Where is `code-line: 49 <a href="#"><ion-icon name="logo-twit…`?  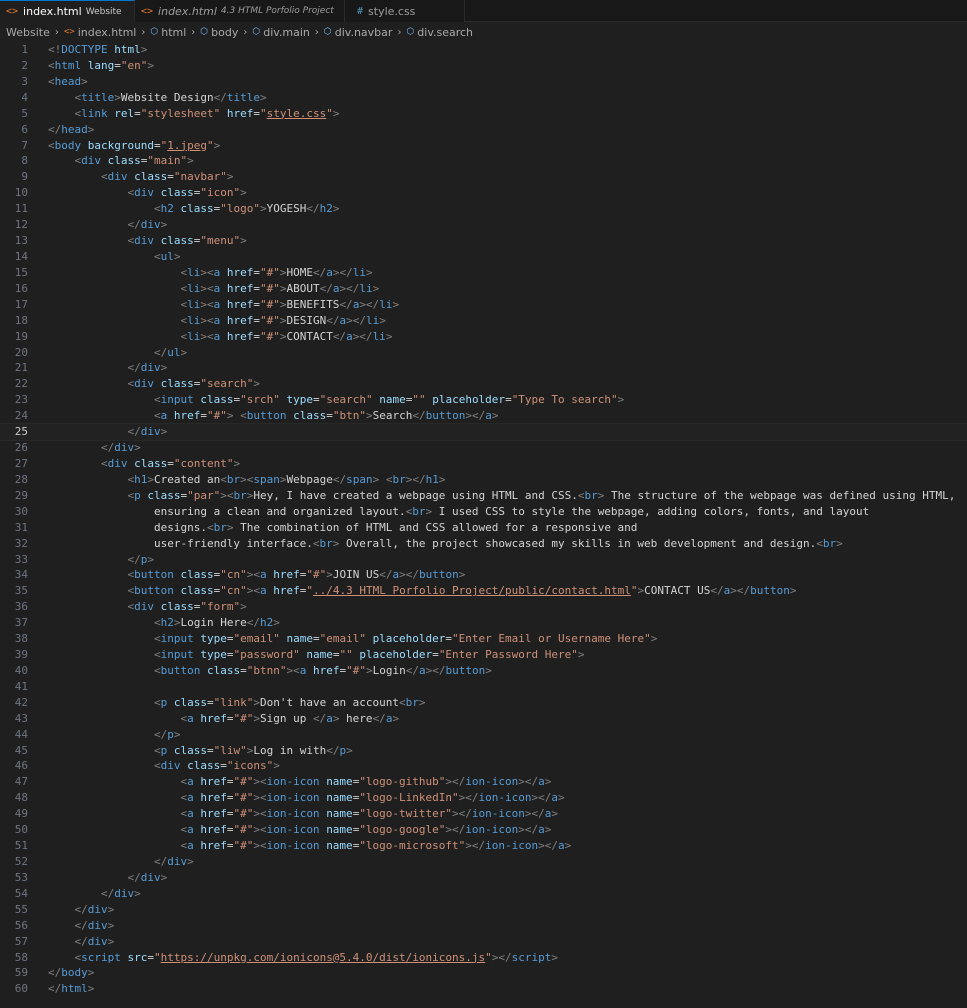 code-line: 49 <a href="#"><ion-icon name="logo-twit… is located at coordinates (483, 814).